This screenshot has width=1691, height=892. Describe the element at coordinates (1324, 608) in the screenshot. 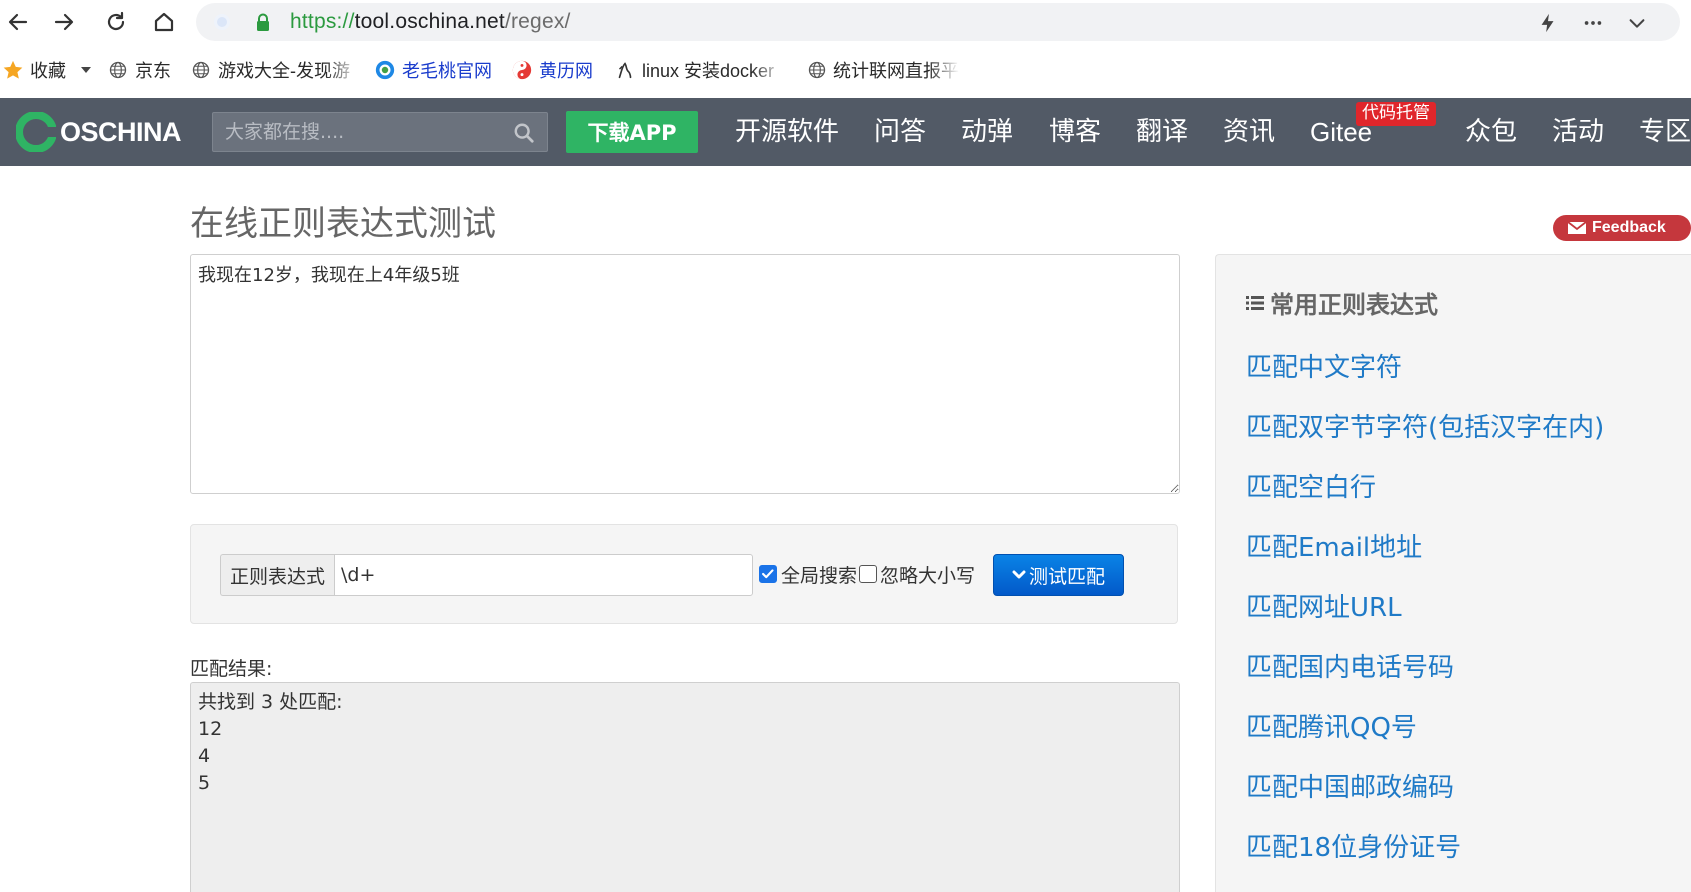

I see `link-url: 匹配网址URL` at that location.